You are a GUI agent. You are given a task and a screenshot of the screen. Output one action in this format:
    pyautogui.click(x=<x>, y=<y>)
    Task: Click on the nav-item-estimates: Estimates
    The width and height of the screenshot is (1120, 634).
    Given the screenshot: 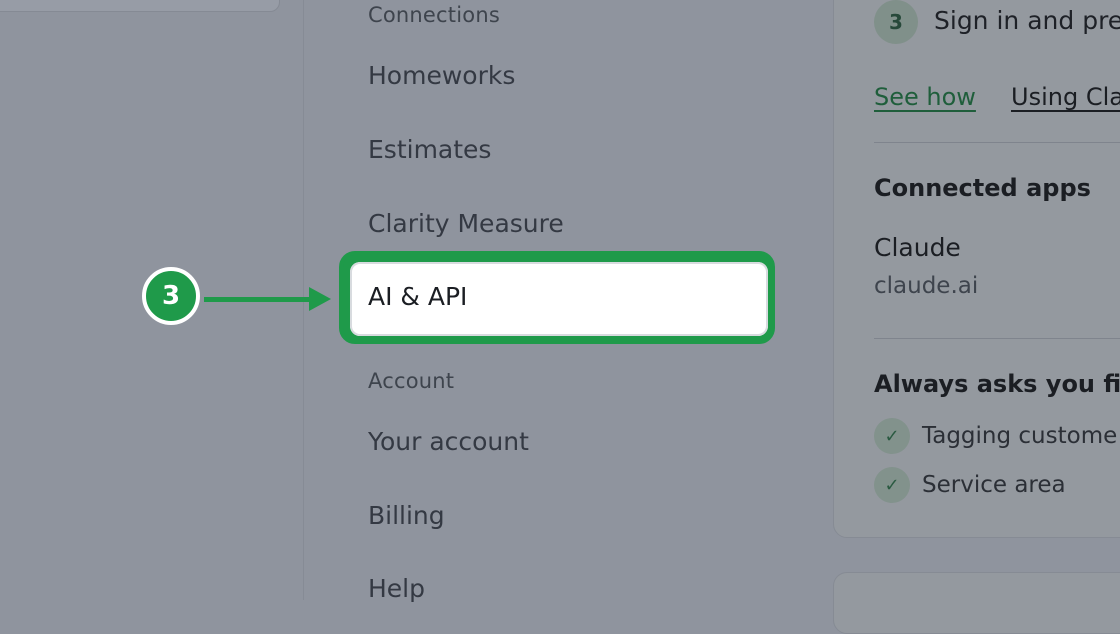 What is the action you would take?
    pyautogui.click(x=429, y=149)
    